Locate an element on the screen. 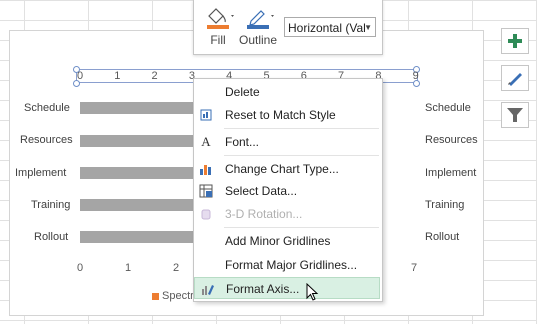  dropdown-arrow-icon: ▼ is located at coordinates (368, 27).